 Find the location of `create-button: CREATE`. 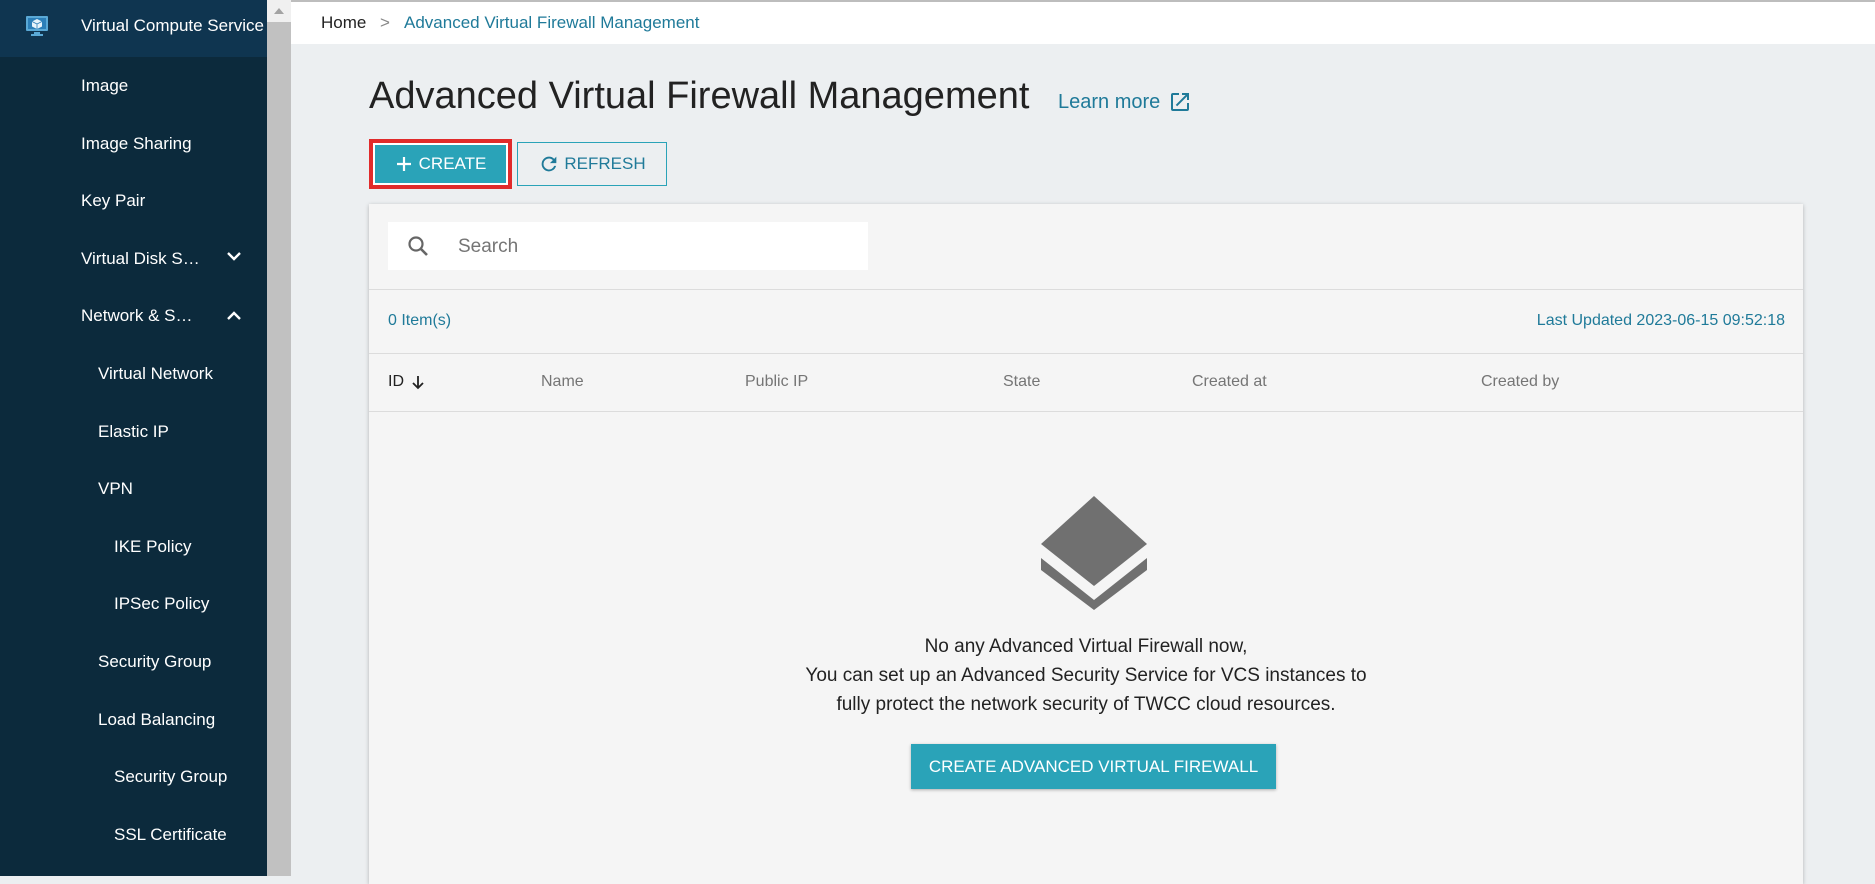

create-button: CREATE is located at coordinates (440, 164).